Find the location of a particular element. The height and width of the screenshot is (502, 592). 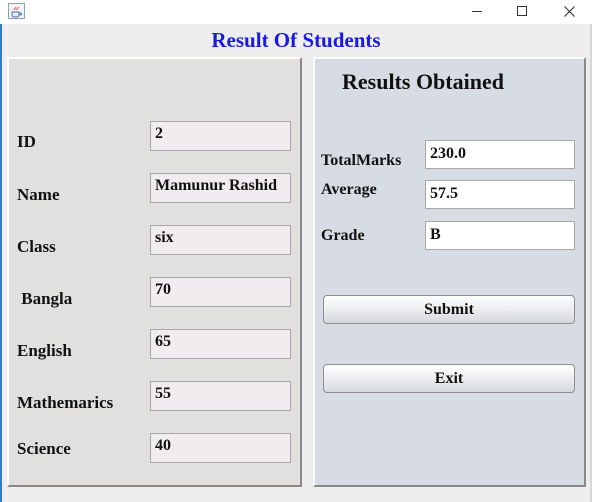

average-field: 57.5 is located at coordinates (500, 194).